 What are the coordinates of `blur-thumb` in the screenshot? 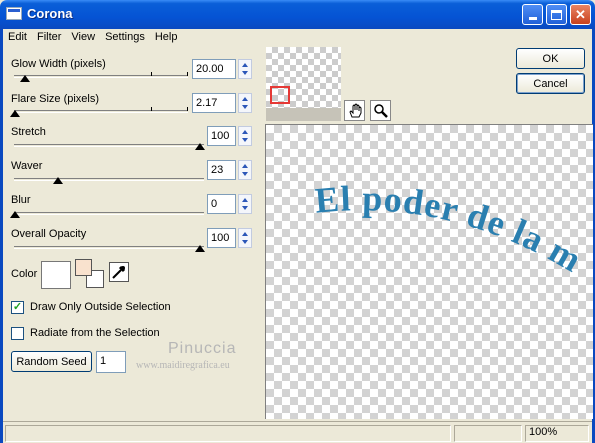 It's located at (15, 214).